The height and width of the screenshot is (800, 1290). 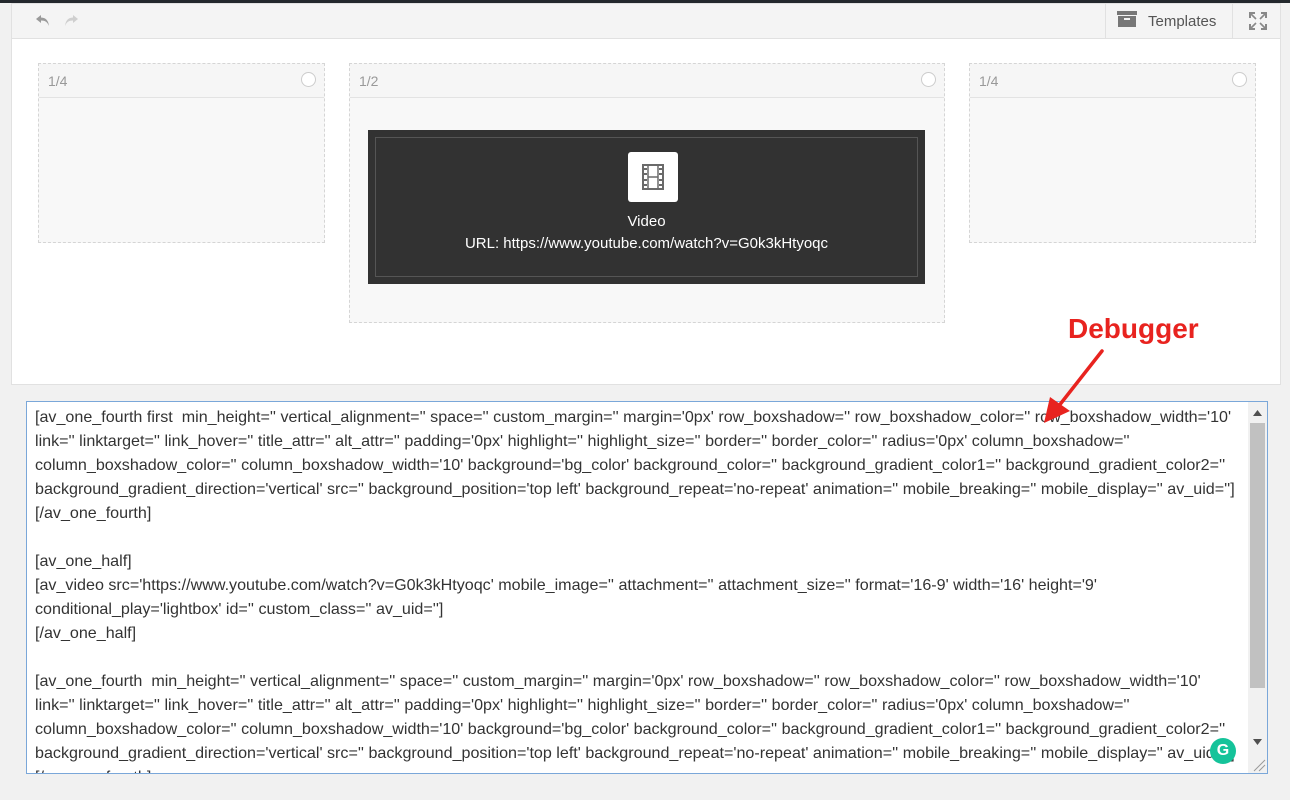 I want to click on column-size-label: 1/2, so click(x=369, y=81).